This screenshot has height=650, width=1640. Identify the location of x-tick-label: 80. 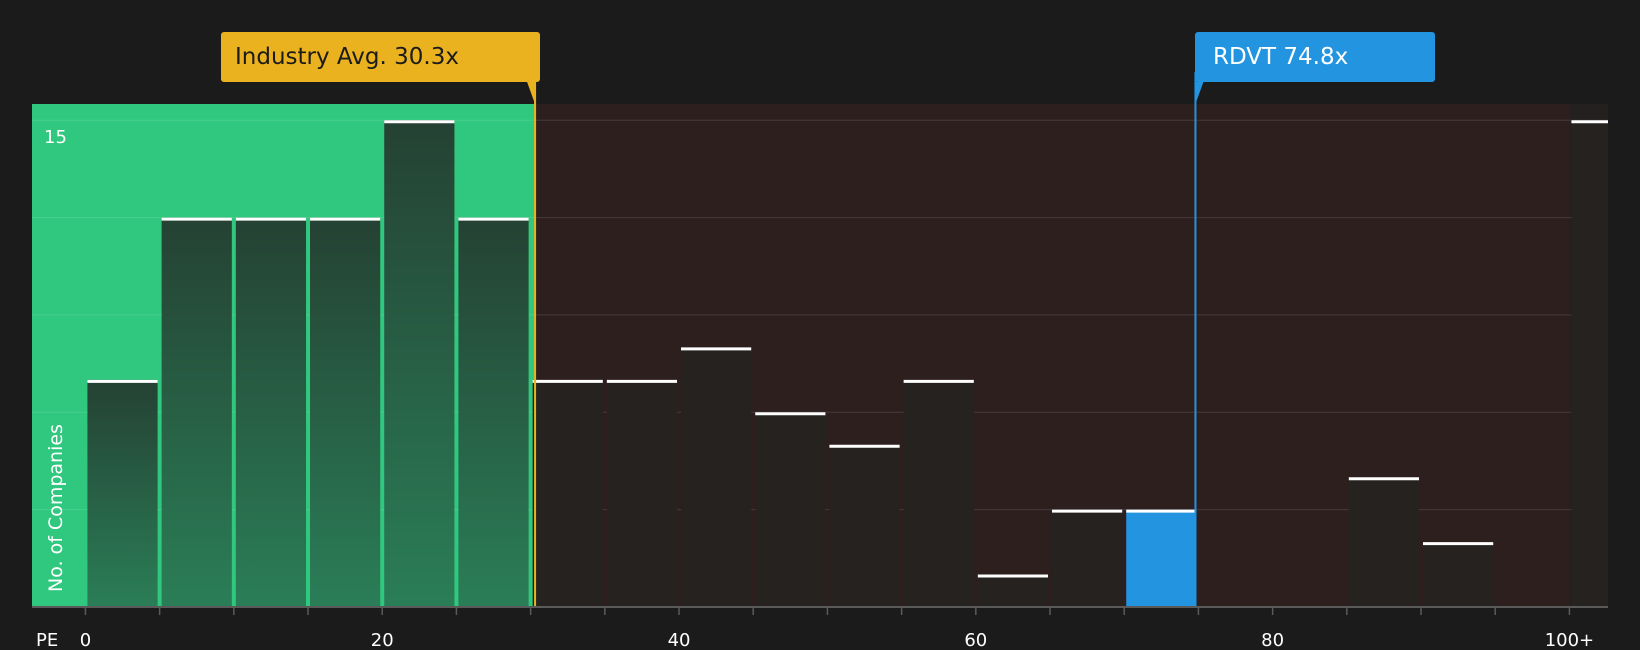
(1272, 640).